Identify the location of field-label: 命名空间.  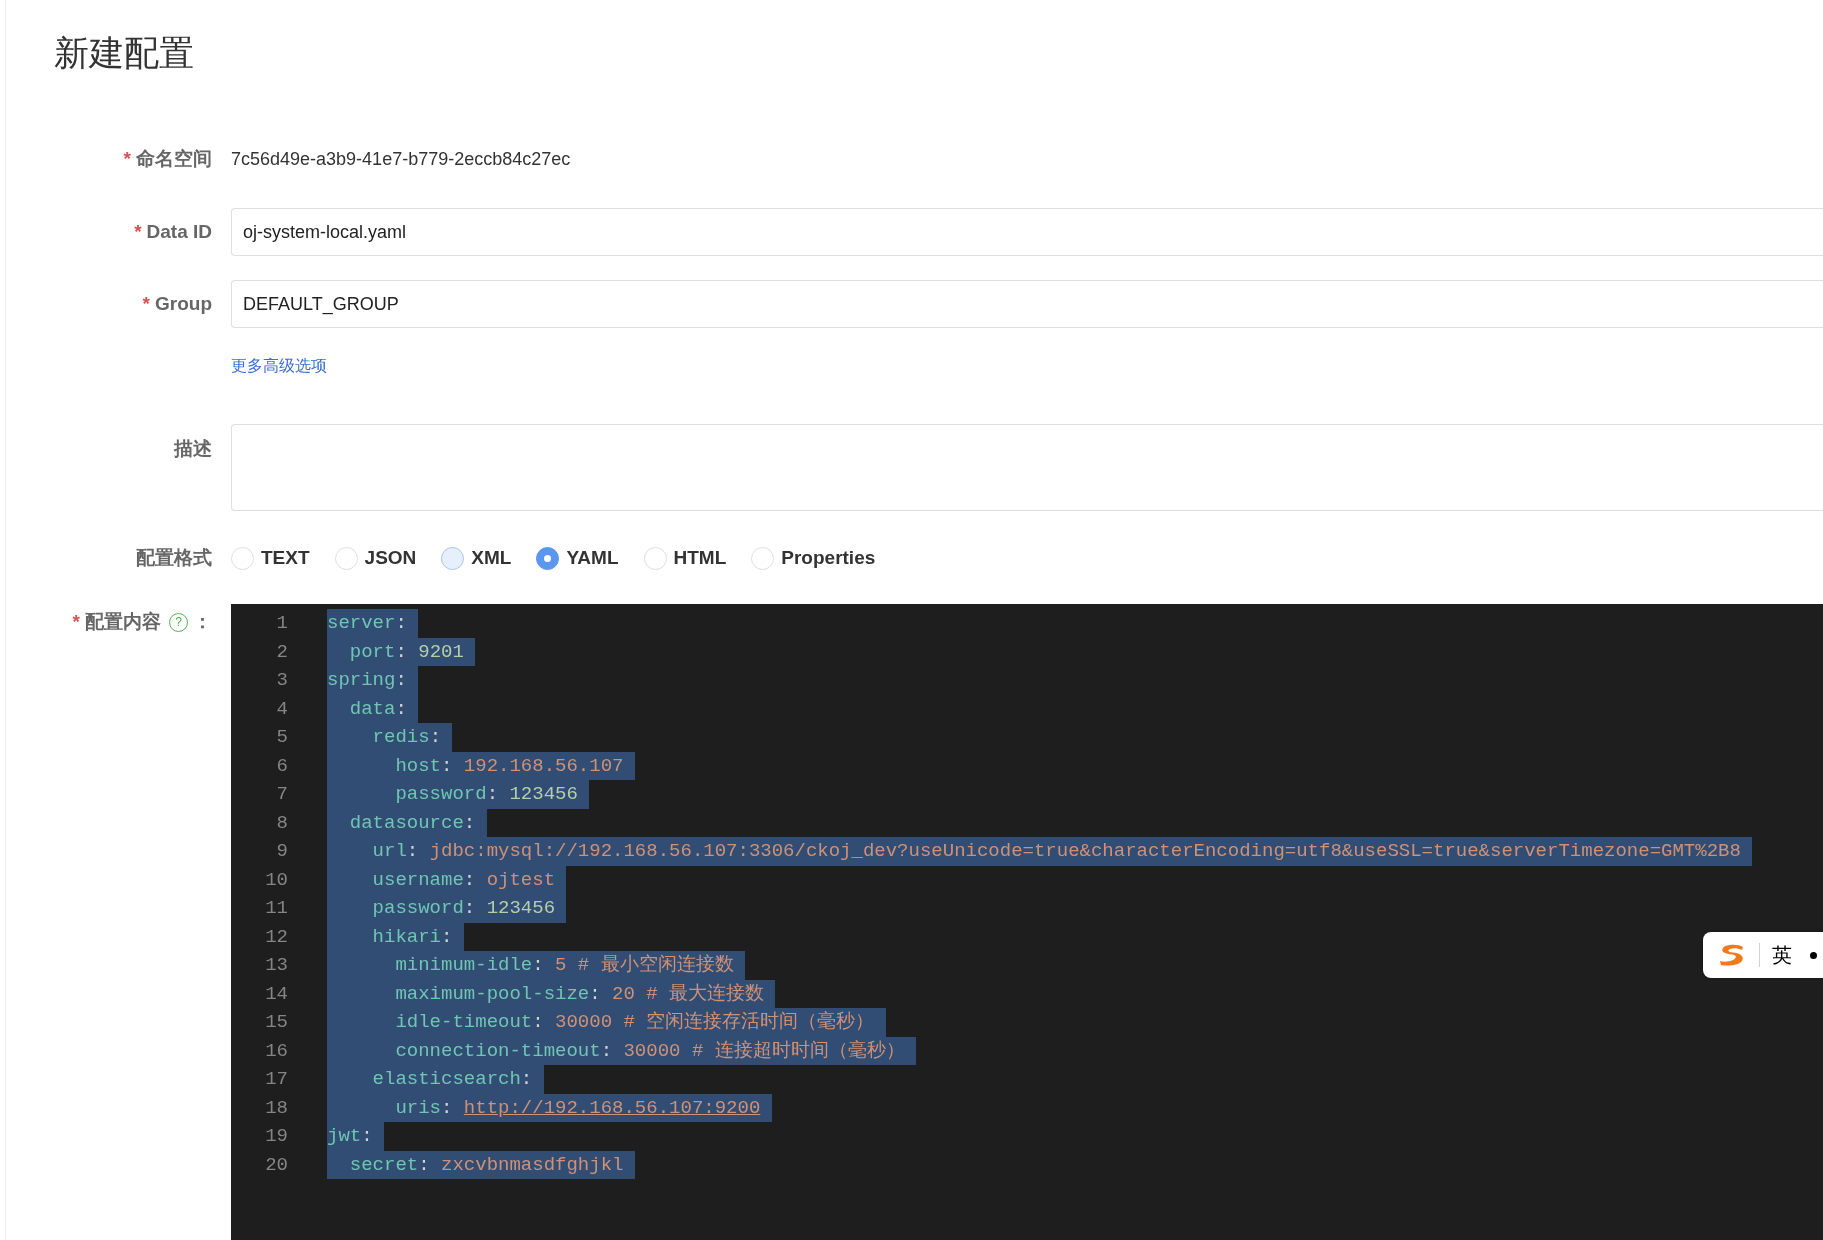
(174, 158).